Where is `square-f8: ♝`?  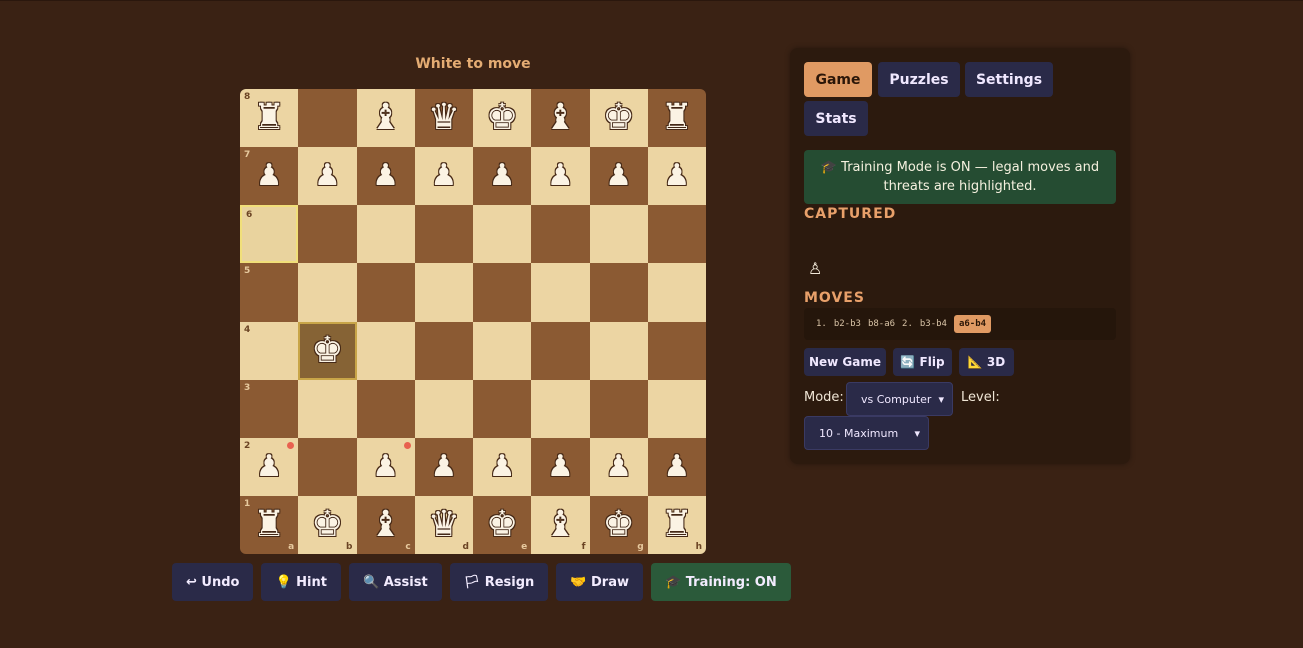 square-f8: ♝ is located at coordinates (560, 118).